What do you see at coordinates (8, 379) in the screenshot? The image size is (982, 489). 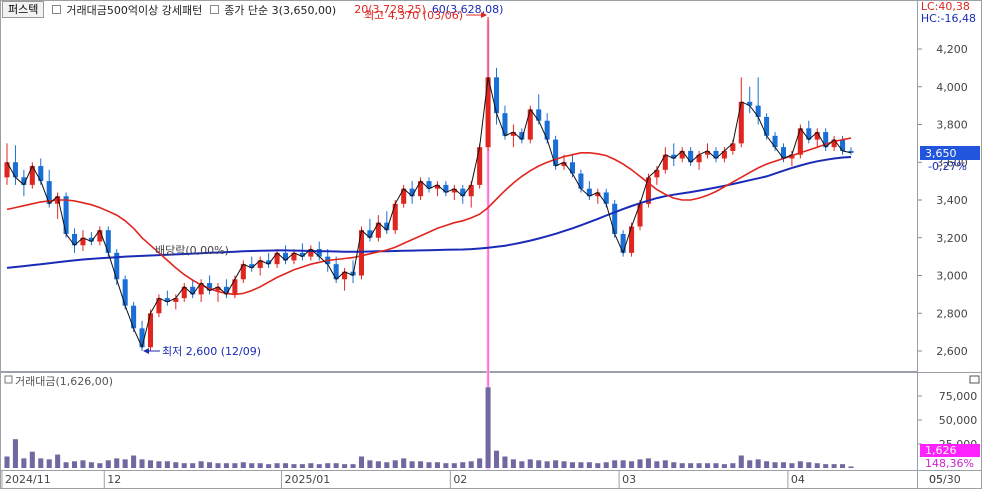 I see `price-panel-button` at bounding box center [8, 379].